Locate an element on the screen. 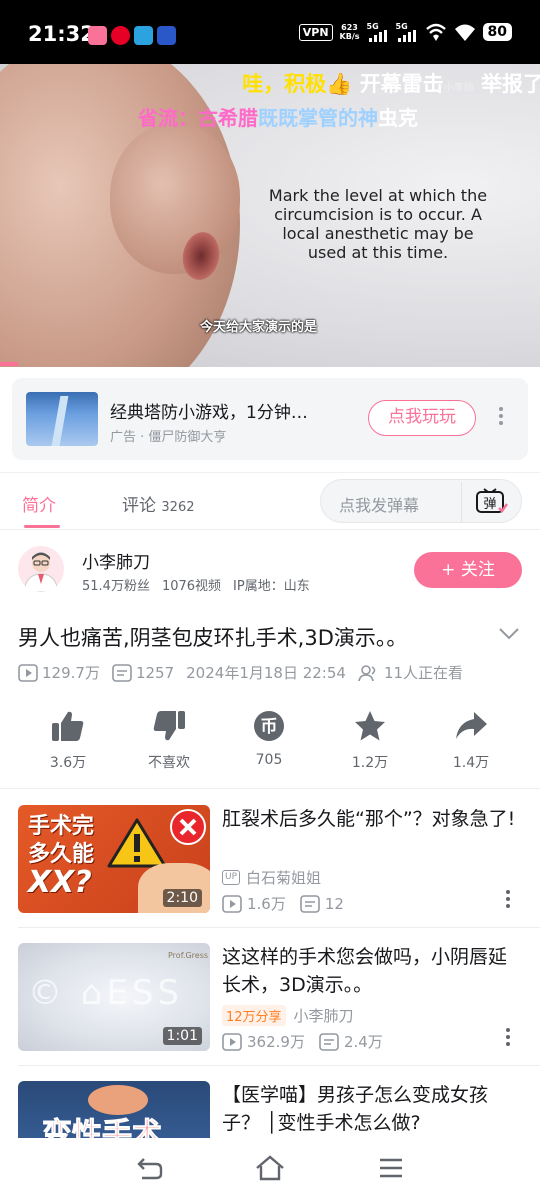  home-icon is located at coordinates (270, 1170).